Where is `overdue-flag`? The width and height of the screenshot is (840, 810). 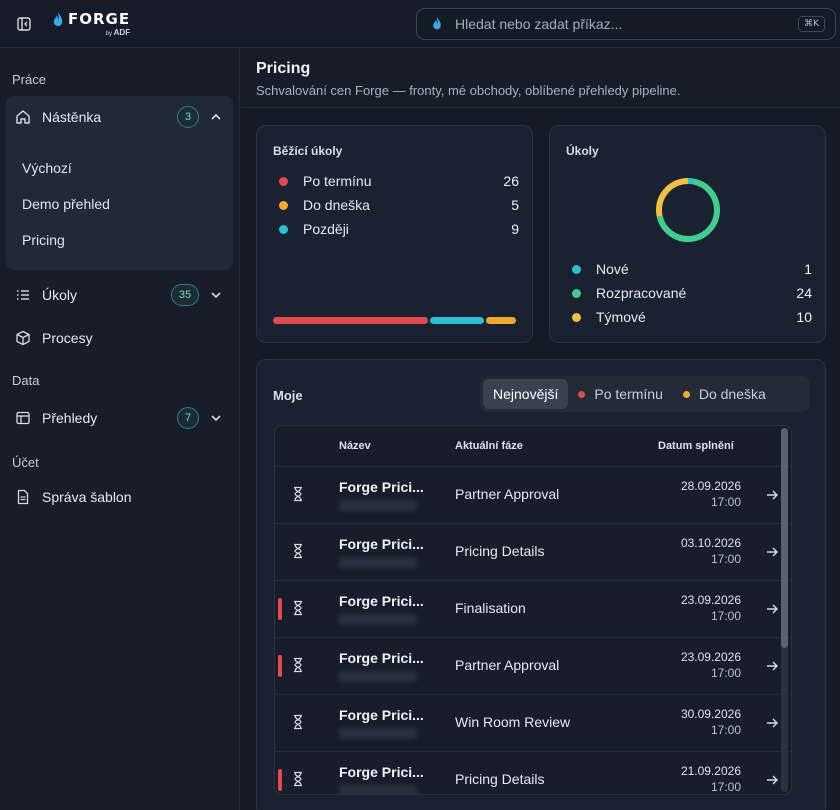 overdue-flag is located at coordinates (280, 780).